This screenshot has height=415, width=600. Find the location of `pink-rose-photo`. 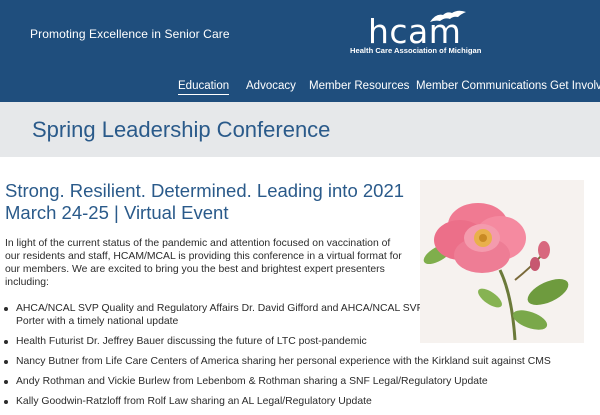

pink-rose-photo is located at coordinates (502, 261).